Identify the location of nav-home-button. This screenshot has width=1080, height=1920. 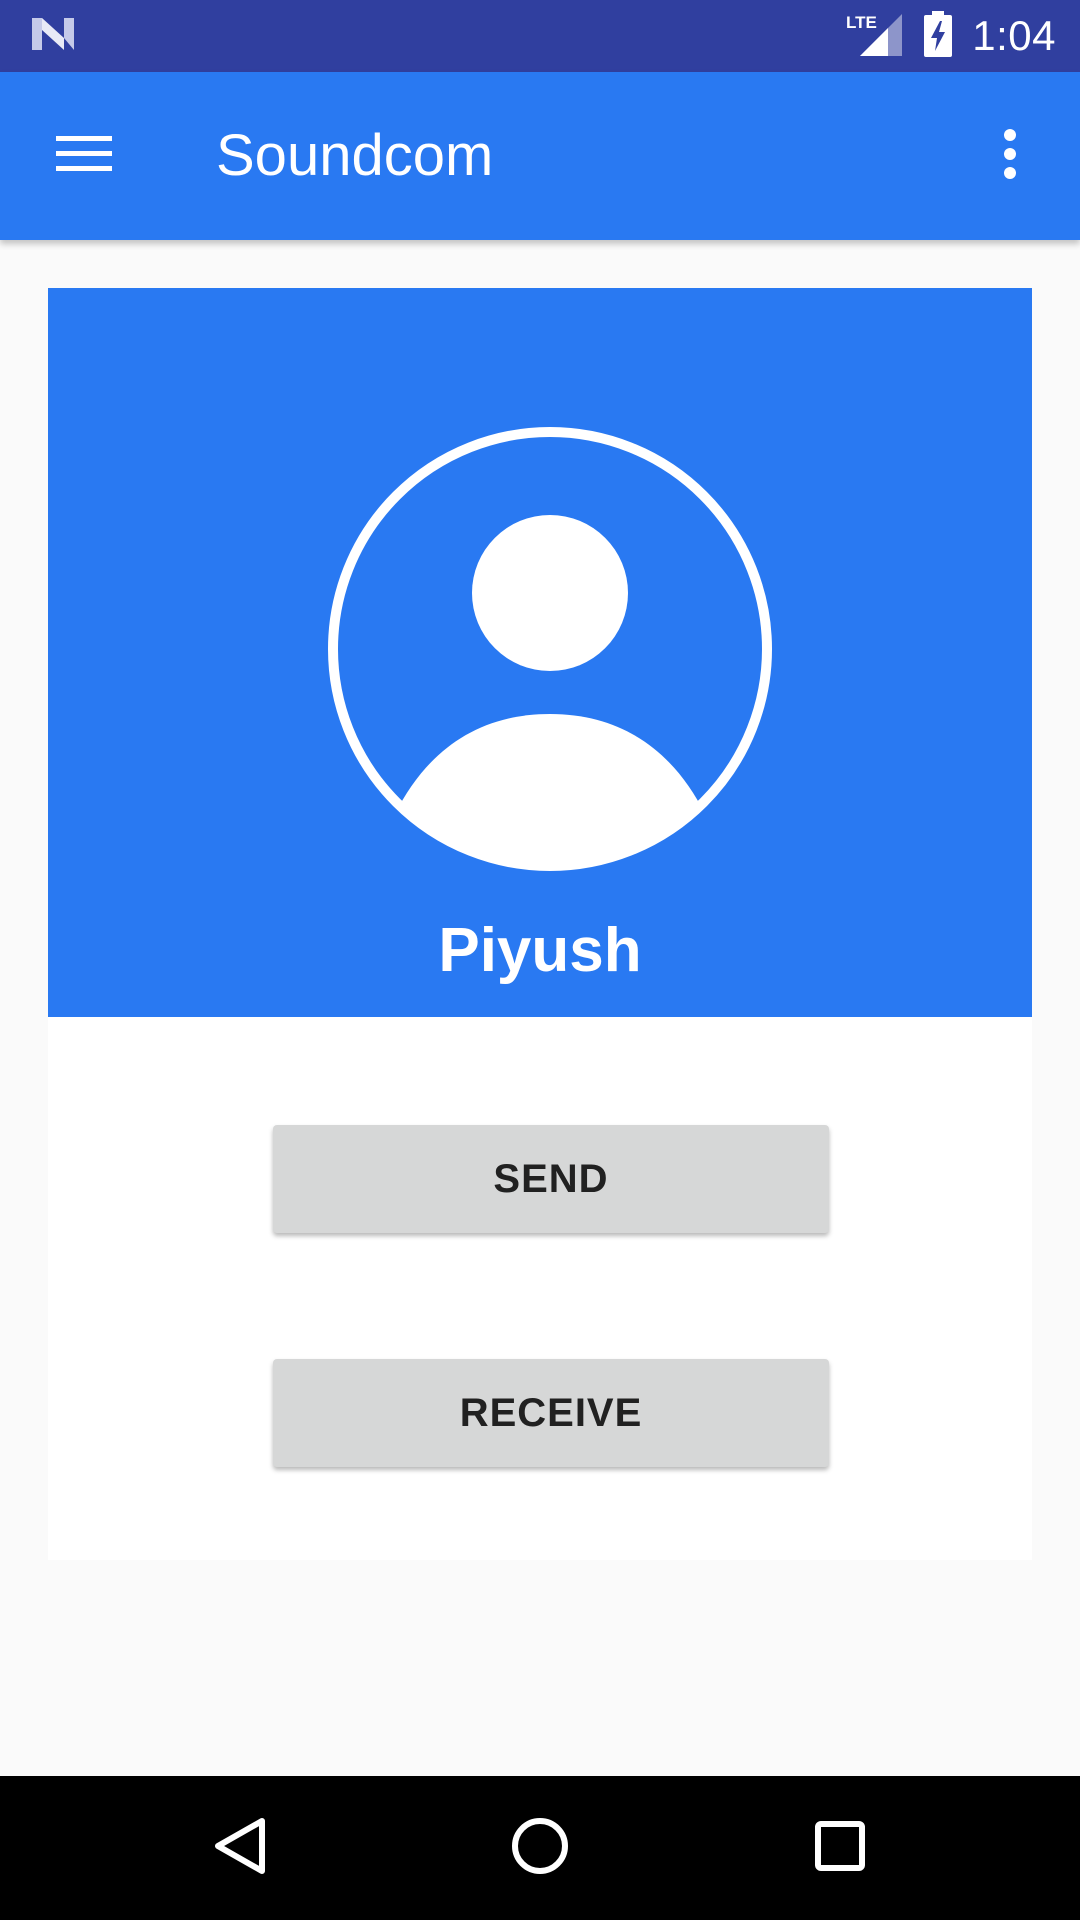
(540, 1848).